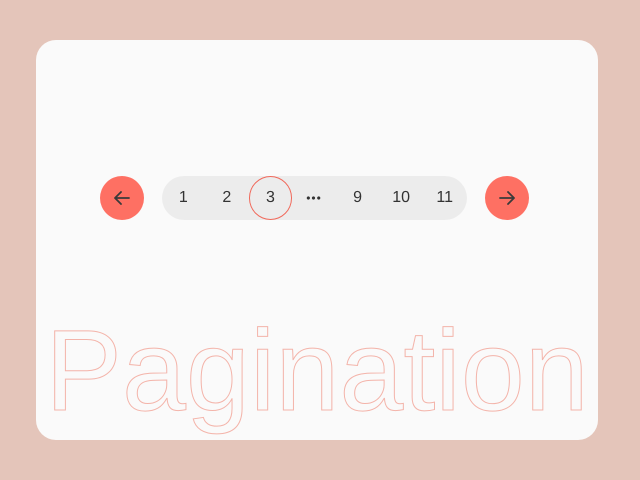 The image size is (640, 480). I want to click on arrow-left-icon, so click(122, 198).